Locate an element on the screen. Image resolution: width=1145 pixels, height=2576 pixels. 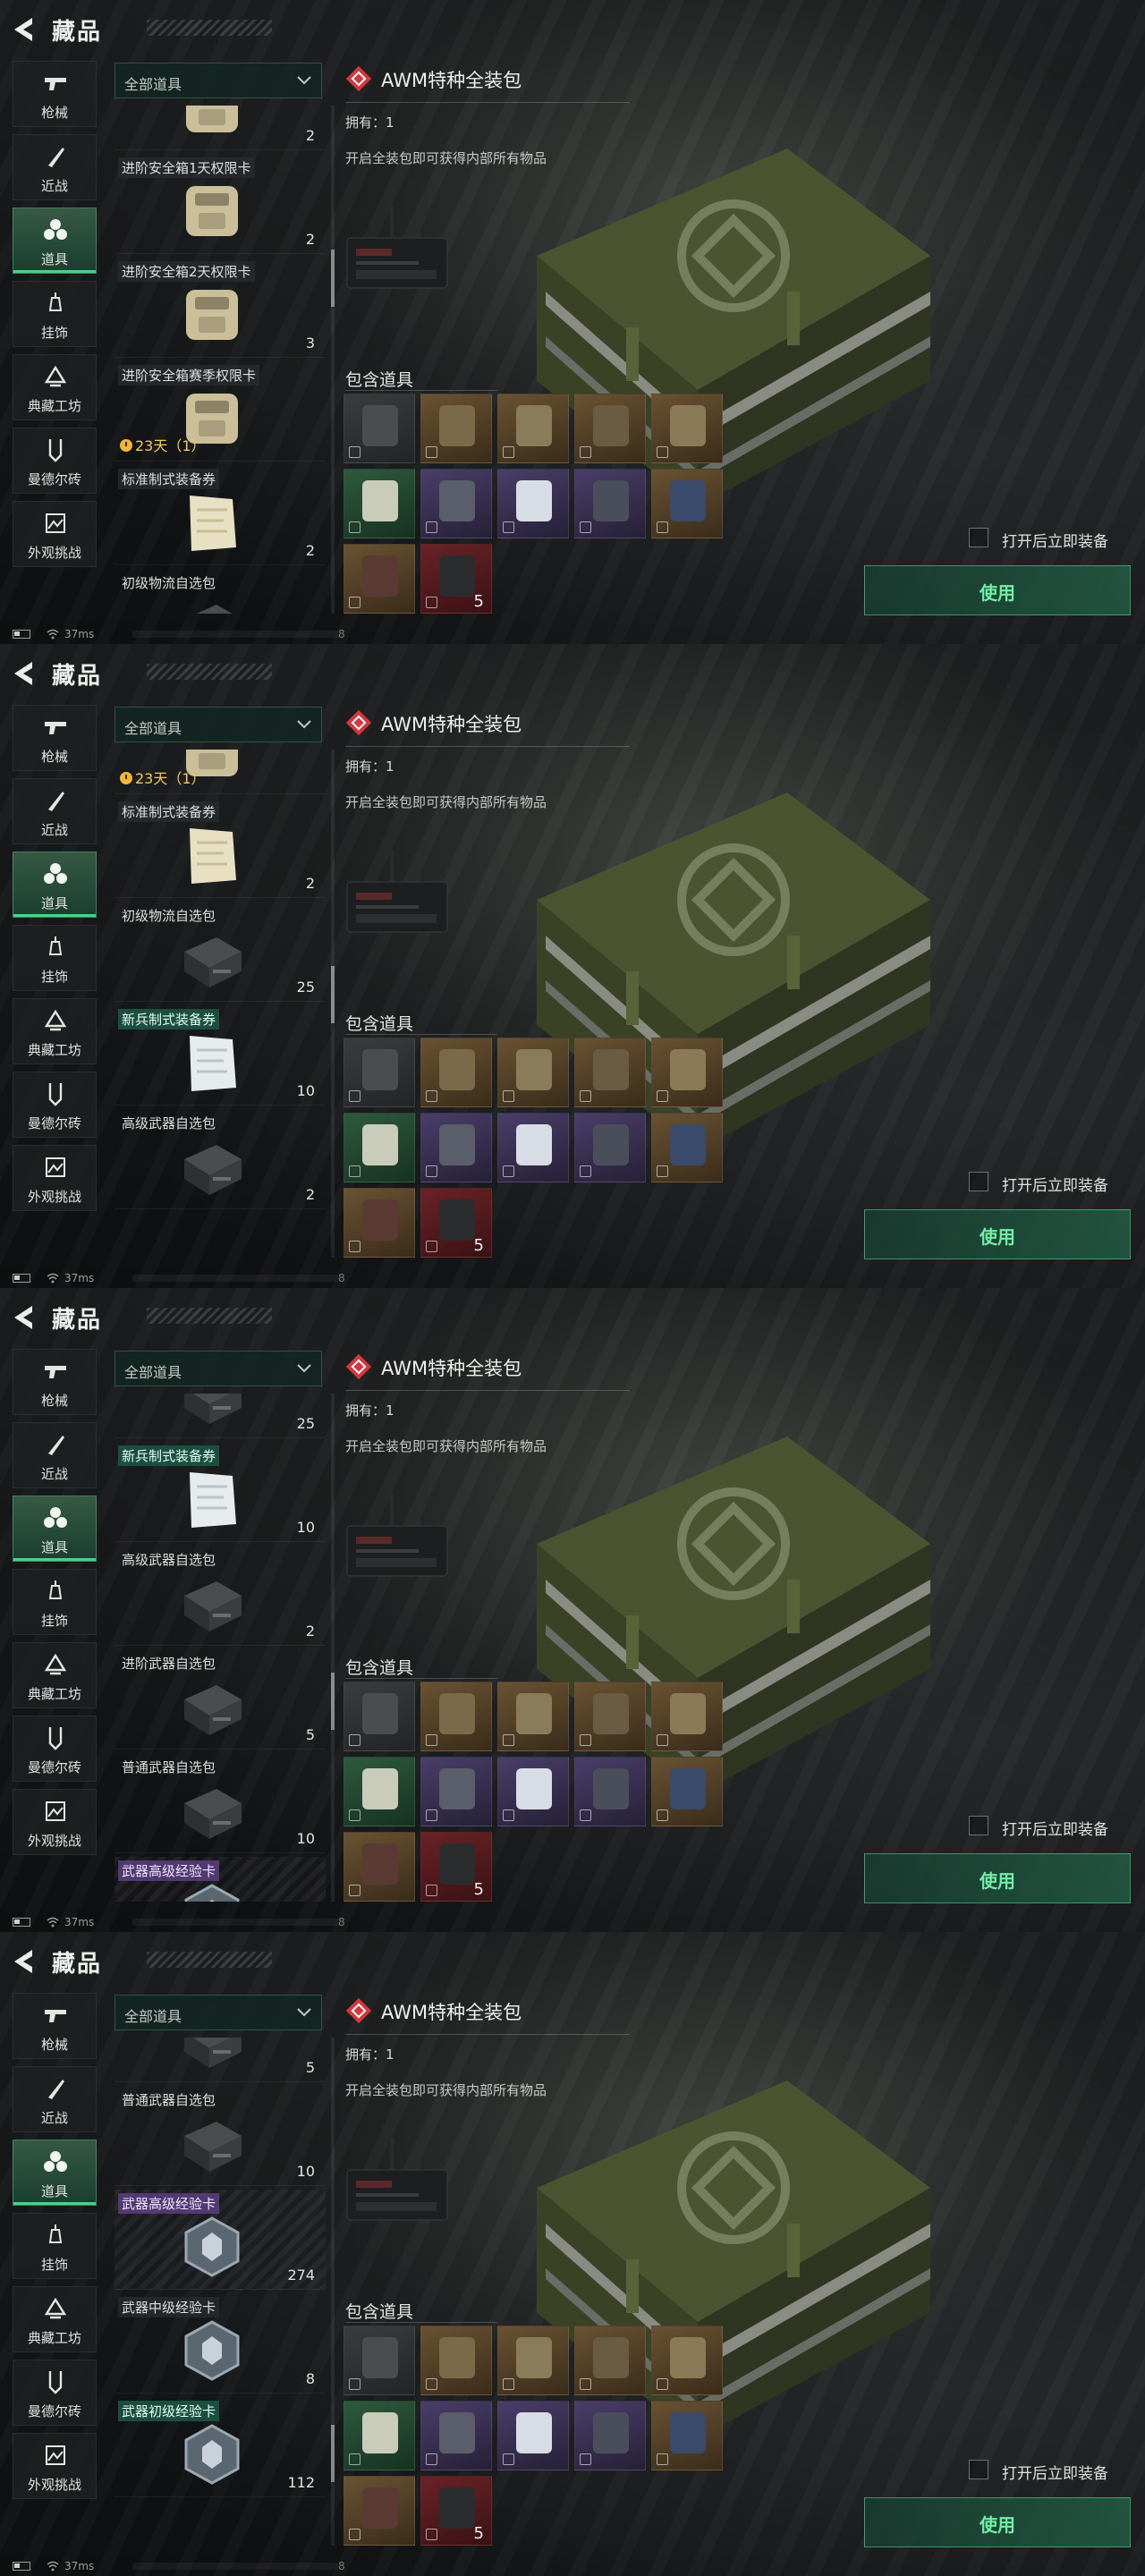
list-item: 进阶安全箱赛季权限卡23天（1） is located at coordinates (220, 772).